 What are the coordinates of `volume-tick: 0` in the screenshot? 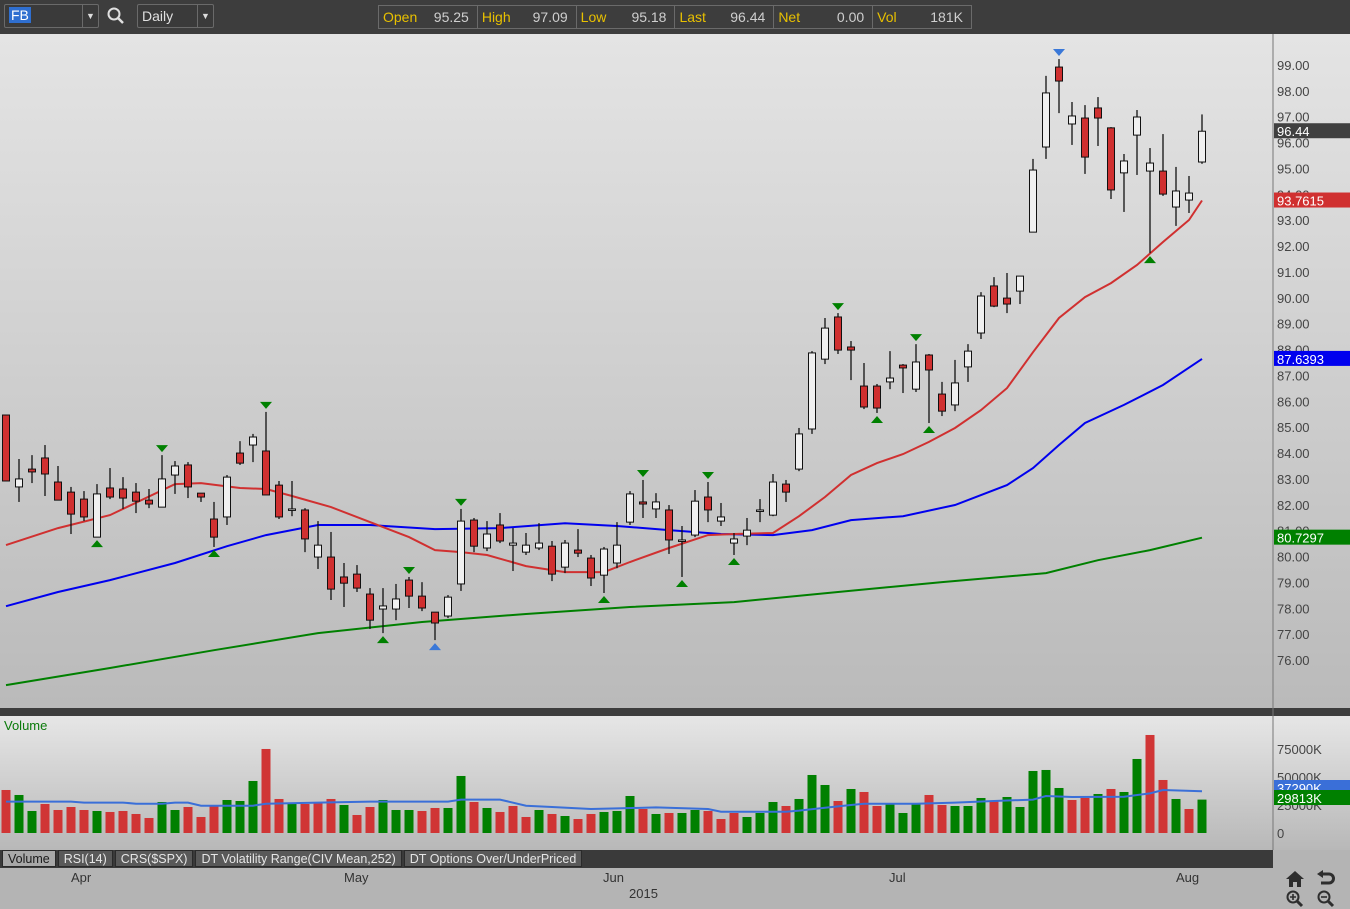 It's located at (1280, 833).